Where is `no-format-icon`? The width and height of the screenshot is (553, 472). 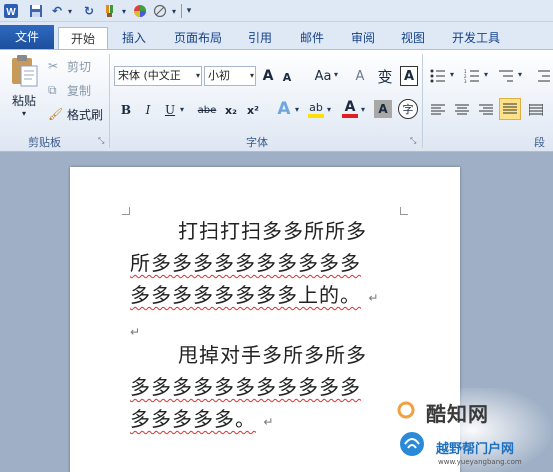
no-format-icon is located at coordinates (160, 11).